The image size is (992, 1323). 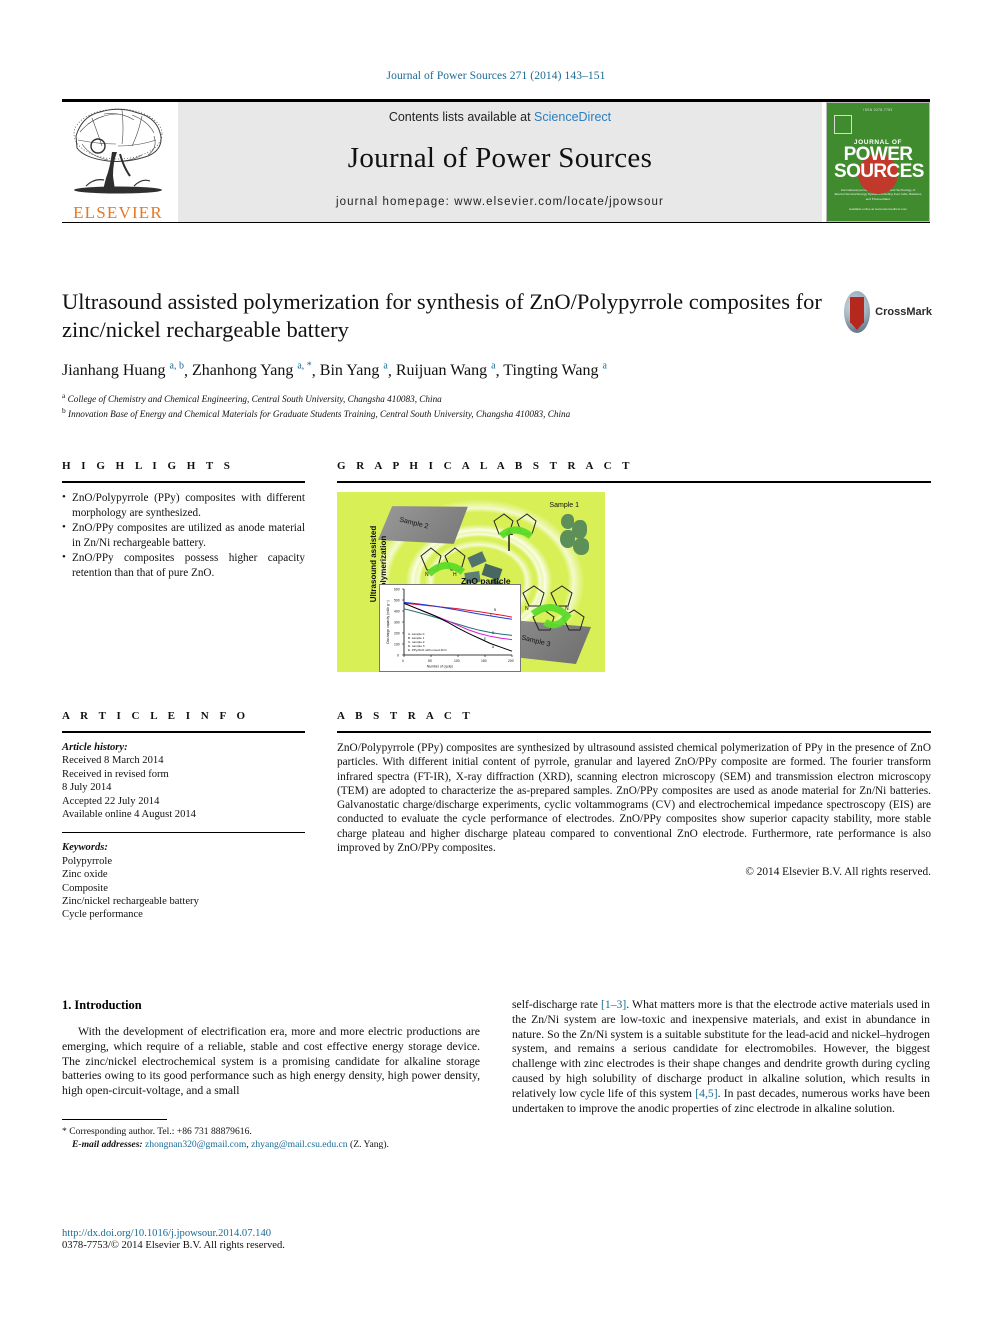 What do you see at coordinates (118, 162) in the screenshot?
I see `elsevier-logo: ELSEVIER` at bounding box center [118, 162].